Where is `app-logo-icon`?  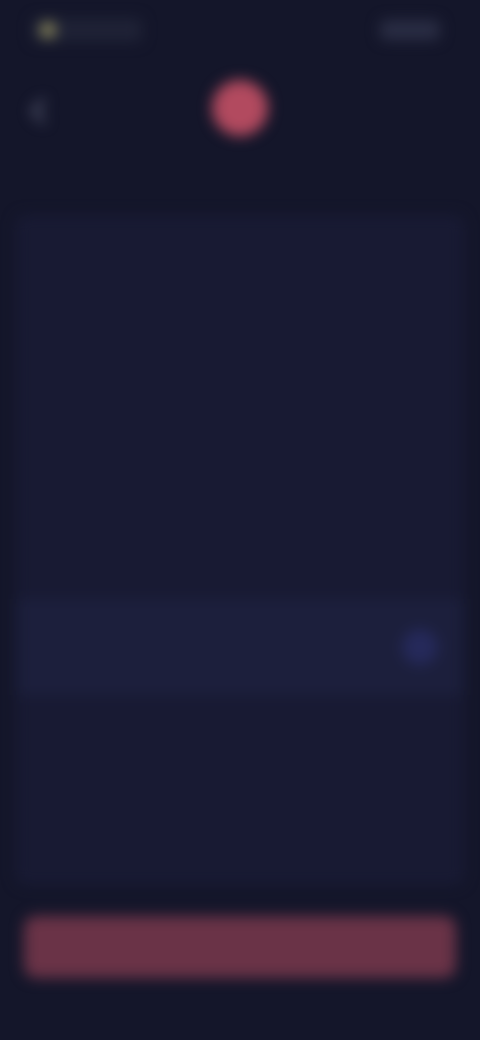
app-logo-icon is located at coordinates (240, 108).